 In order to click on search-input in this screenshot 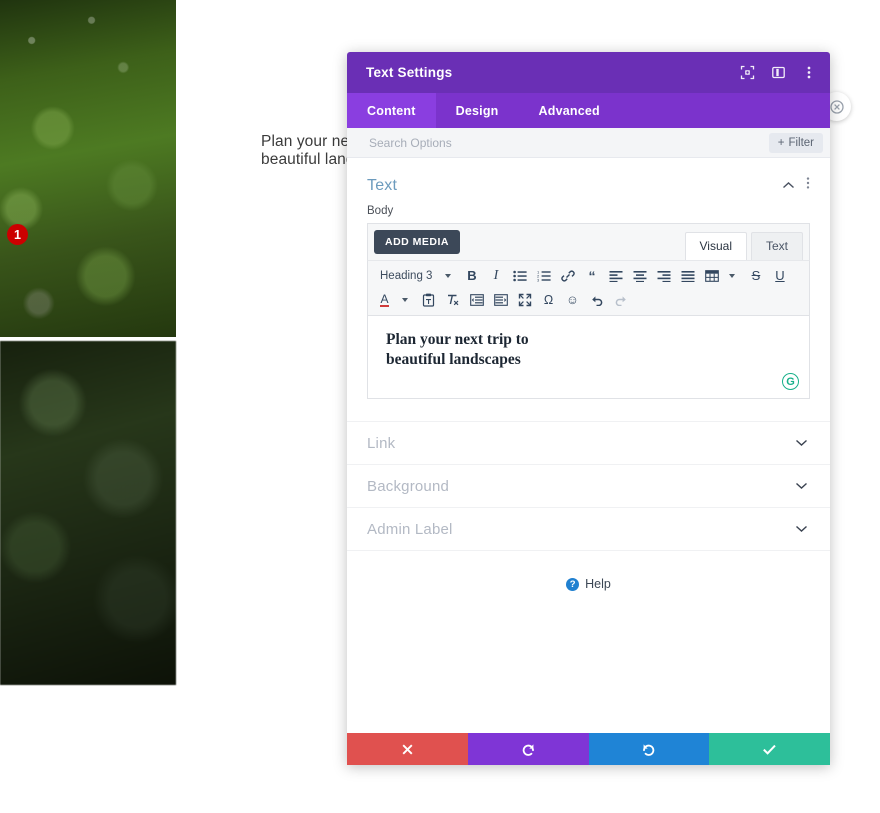, I will do `click(568, 142)`.